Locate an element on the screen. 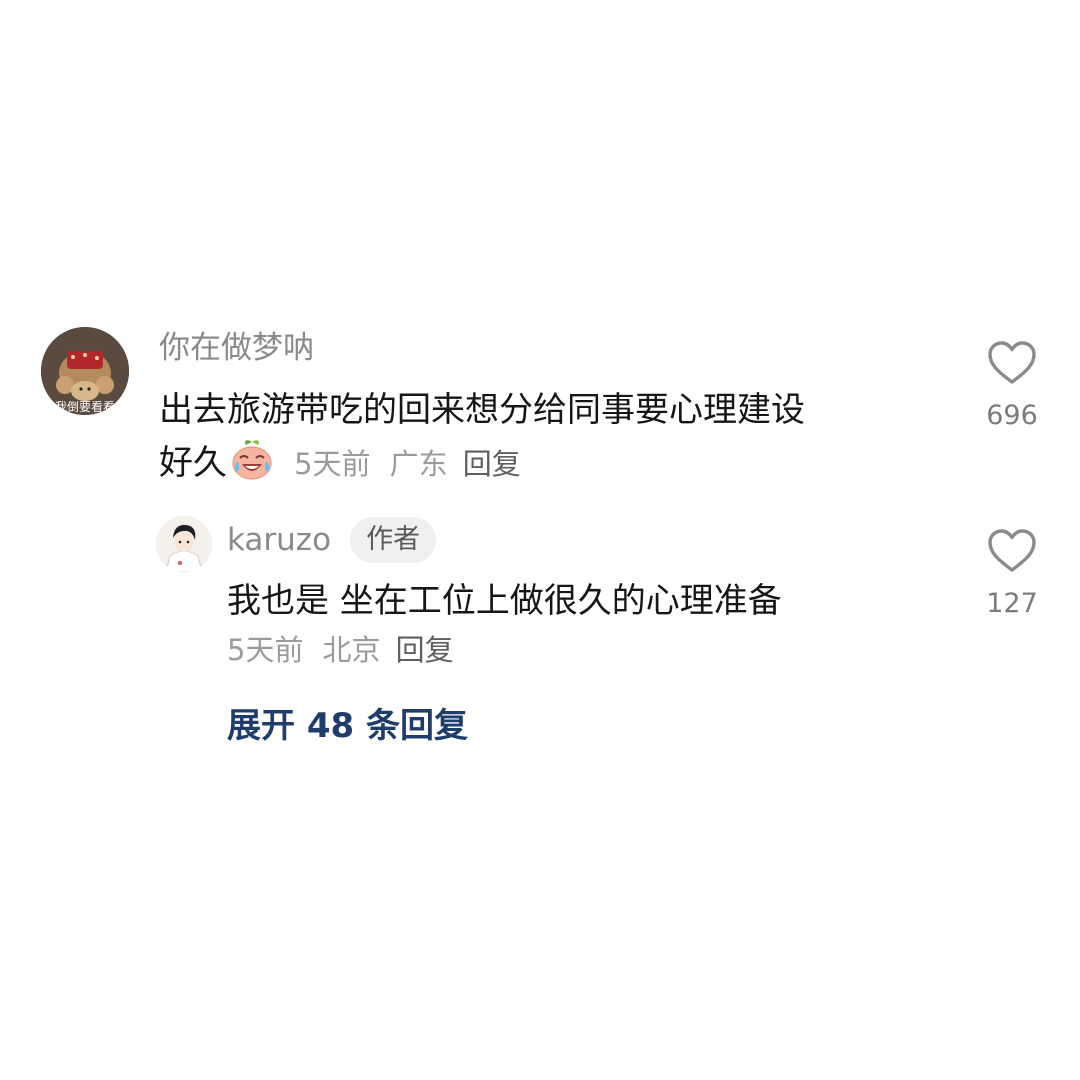 This screenshot has height=1080, width=1080. comment-reply-button: 回复 is located at coordinates (492, 464).